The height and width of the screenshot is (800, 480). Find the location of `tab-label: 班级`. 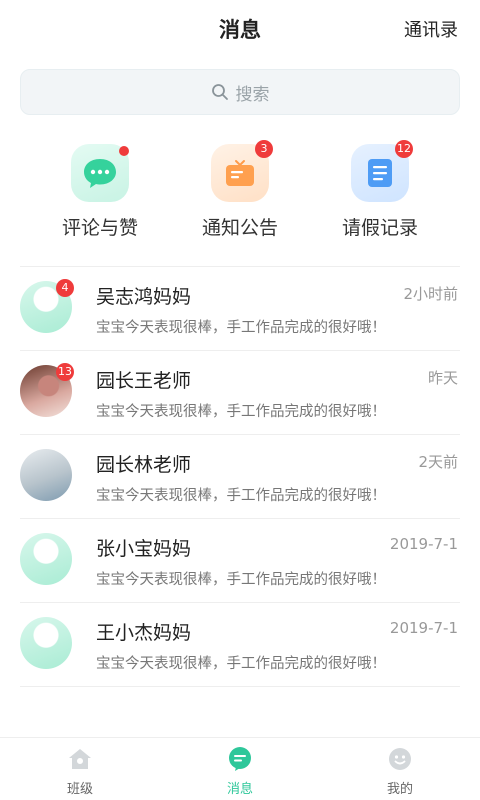

tab-label: 班级 is located at coordinates (79, 789).